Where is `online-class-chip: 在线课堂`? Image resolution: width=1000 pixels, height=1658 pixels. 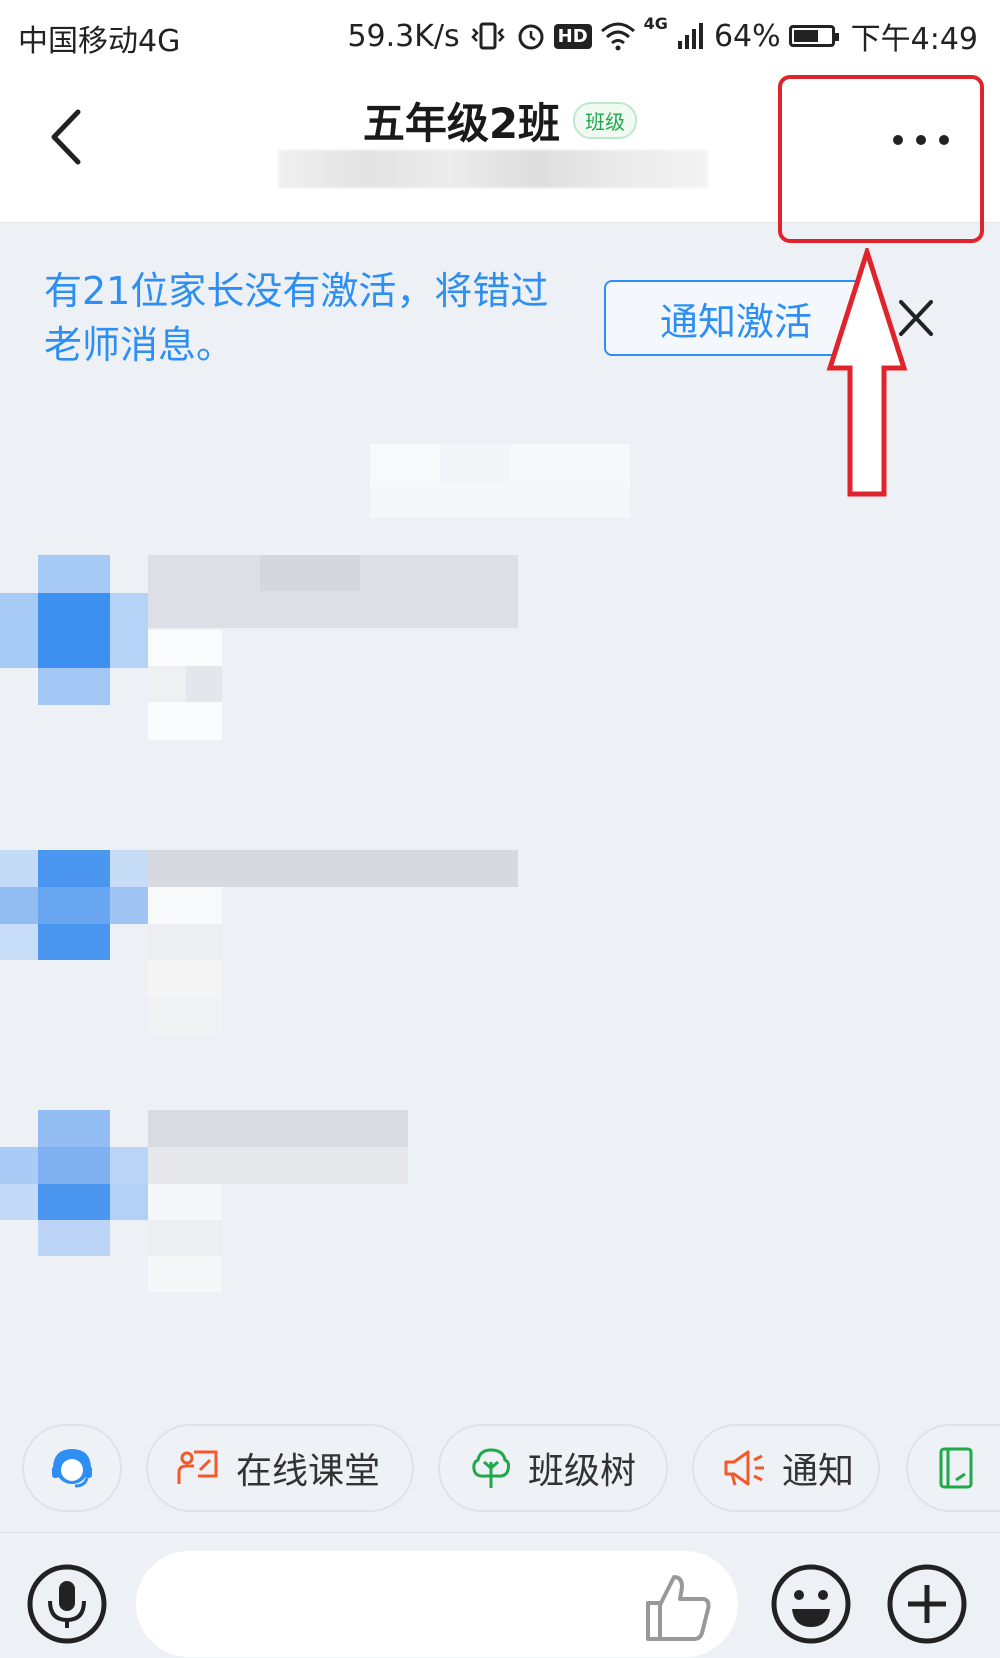 online-class-chip: 在线课堂 is located at coordinates (280, 1468).